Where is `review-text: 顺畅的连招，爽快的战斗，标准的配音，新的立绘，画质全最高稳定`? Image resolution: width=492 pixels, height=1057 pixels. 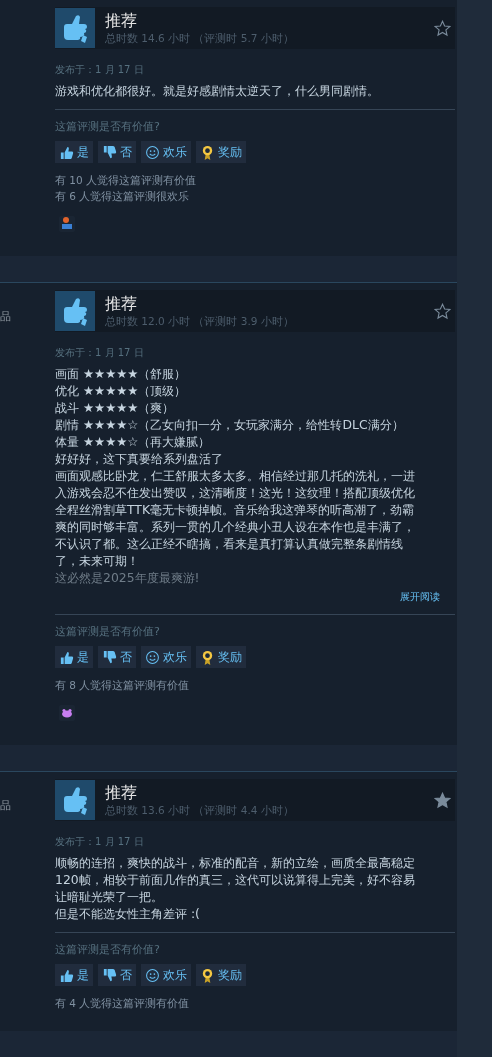 review-text: 顺畅的连招，爽快的战斗，标准的配音，新的立绘，画质全最高稳定 is located at coordinates (235, 862).